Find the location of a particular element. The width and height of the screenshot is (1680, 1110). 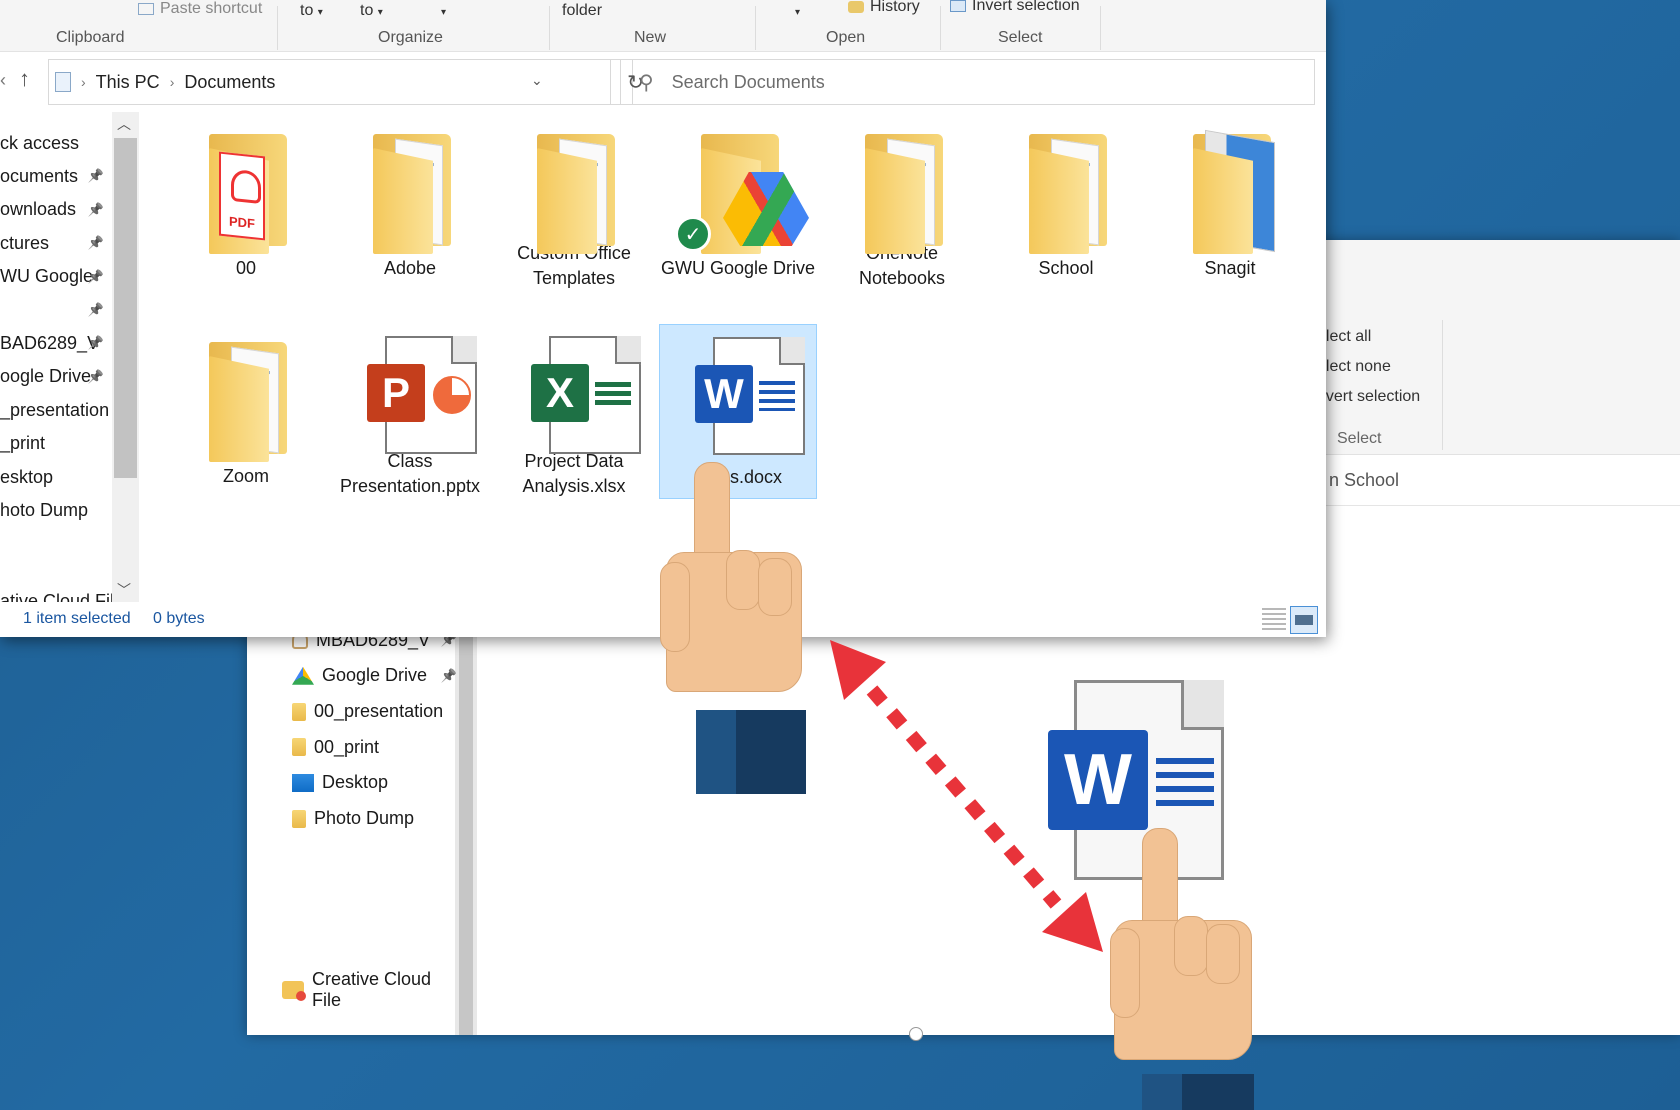

back-chevron-icon: ‹ is located at coordinates (3, 80).